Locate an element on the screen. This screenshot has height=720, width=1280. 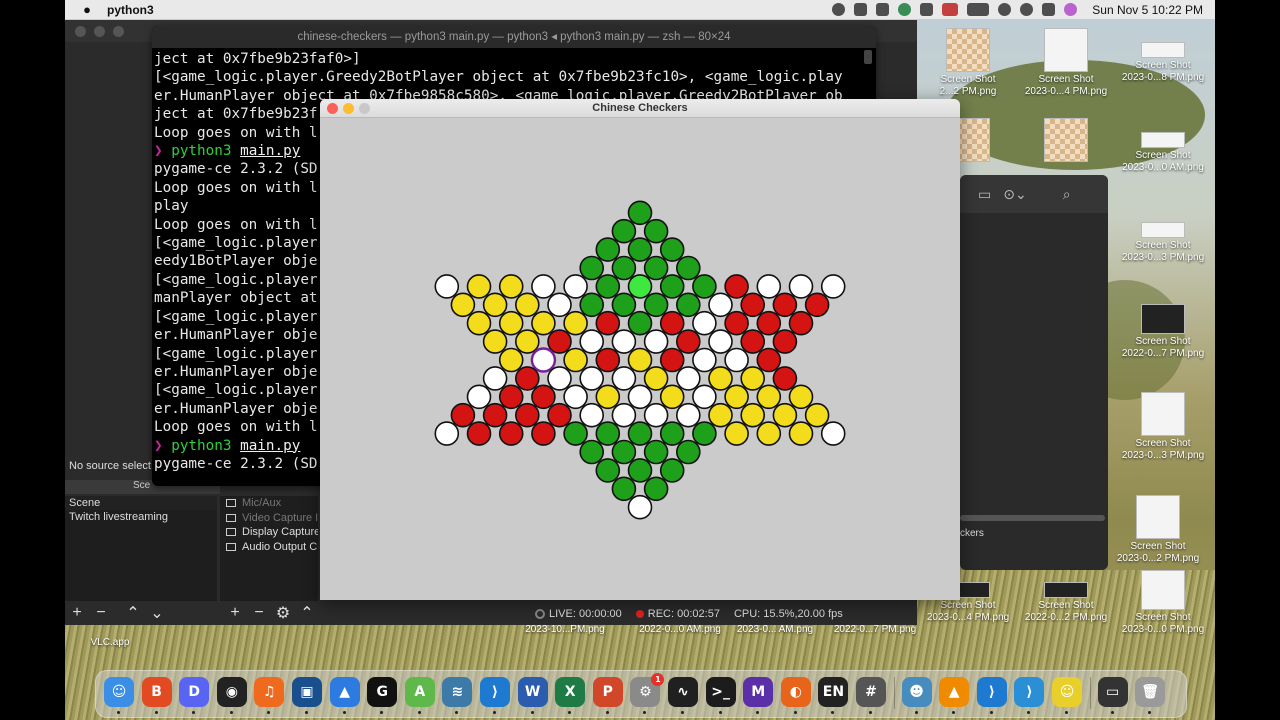
apple-menu-icon: ● is located at coordinates (87, 9).